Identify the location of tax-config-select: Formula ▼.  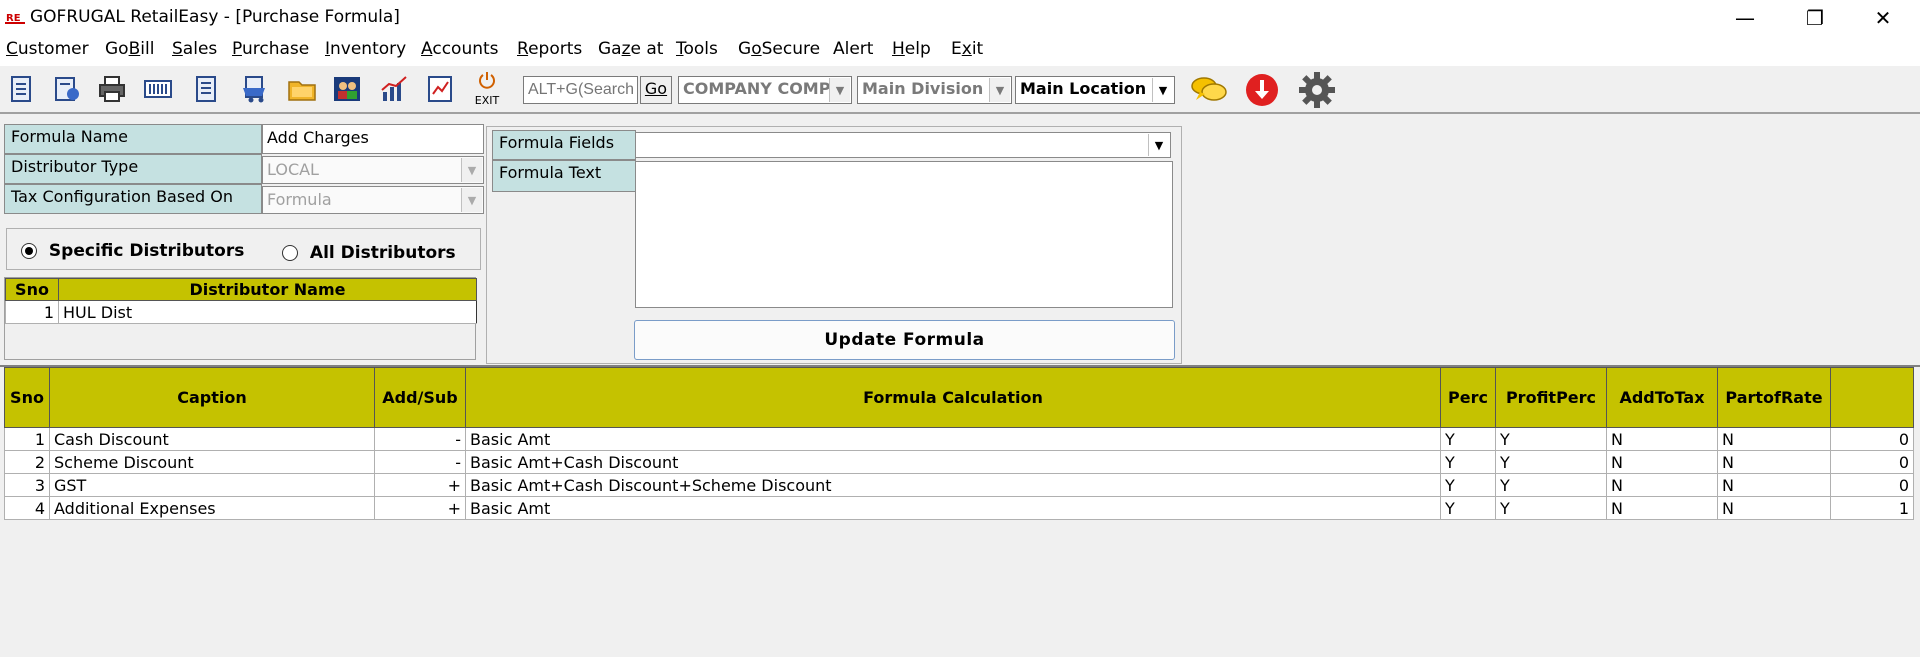
(373, 200).